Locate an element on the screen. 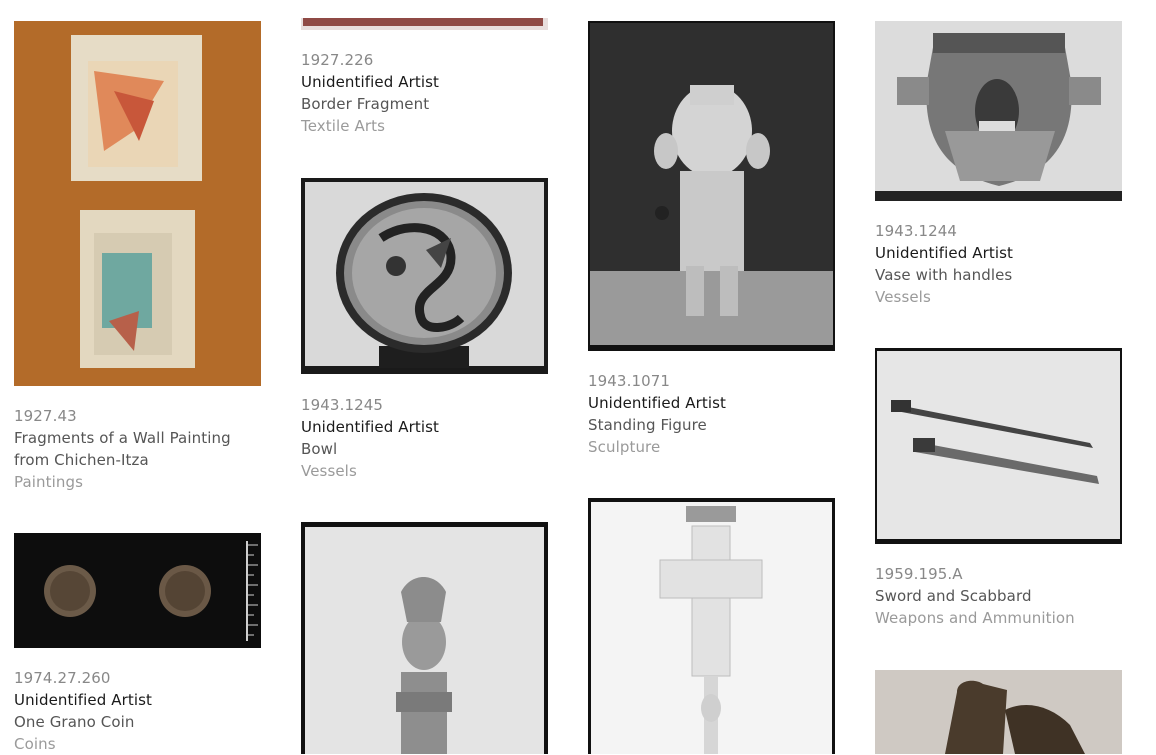 The width and height of the screenshot is (1156, 755). accession-number: 1943.1244 is located at coordinates (916, 231).